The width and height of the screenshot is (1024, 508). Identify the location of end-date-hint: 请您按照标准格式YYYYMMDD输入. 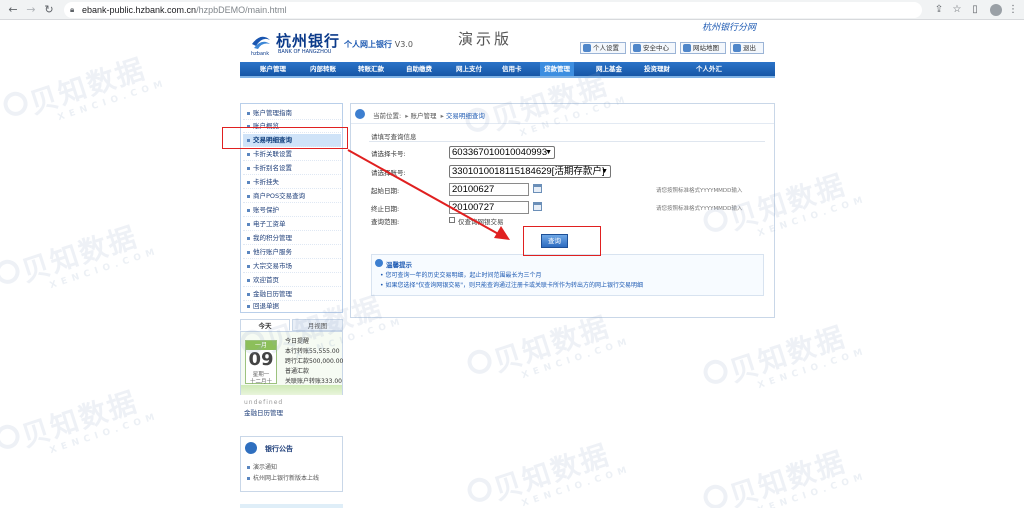
(699, 209).